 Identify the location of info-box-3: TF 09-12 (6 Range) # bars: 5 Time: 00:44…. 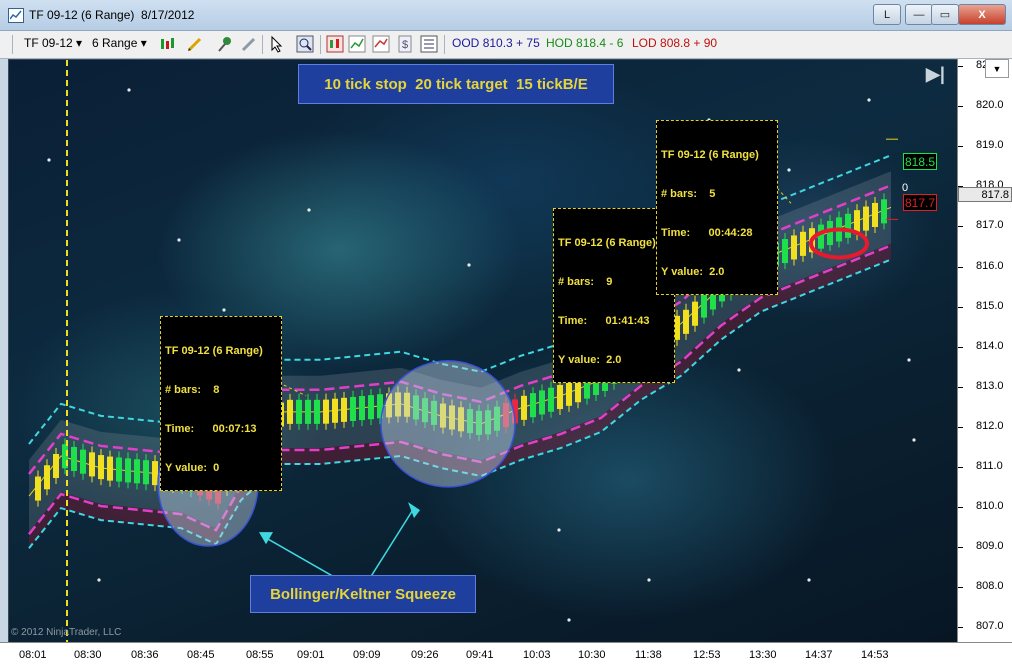
(717, 207).